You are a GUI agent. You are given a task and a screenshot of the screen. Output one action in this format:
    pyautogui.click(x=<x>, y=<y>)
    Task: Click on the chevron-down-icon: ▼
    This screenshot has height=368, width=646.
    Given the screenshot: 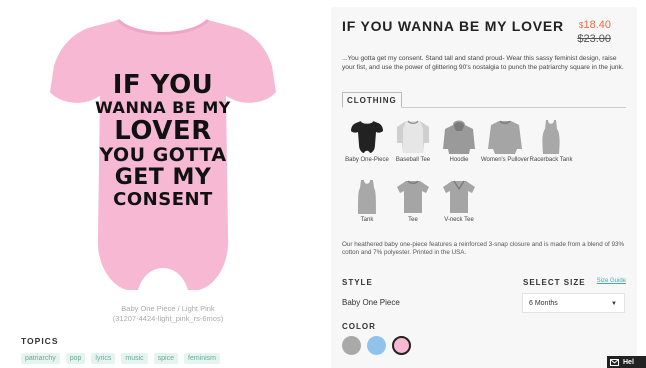 What is the action you would take?
    pyautogui.click(x=614, y=304)
    